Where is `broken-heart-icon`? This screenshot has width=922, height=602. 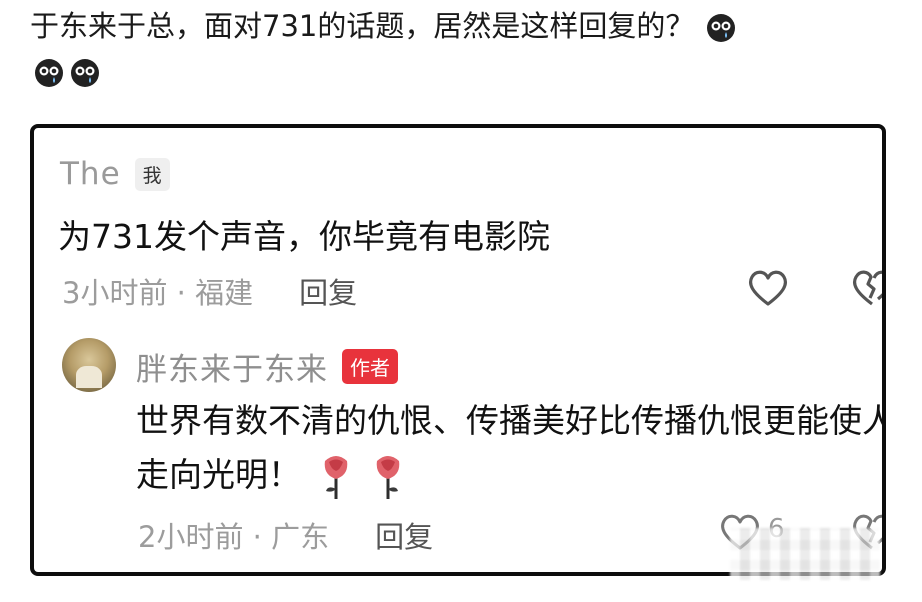 broken-heart-icon is located at coordinates (867, 288).